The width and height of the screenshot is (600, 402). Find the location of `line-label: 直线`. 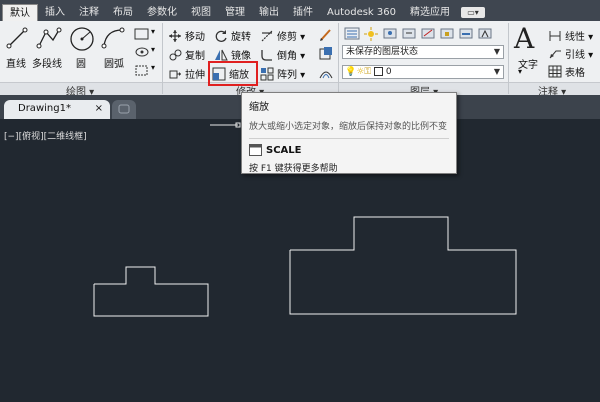

line-label: 直线 is located at coordinates (16, 64).